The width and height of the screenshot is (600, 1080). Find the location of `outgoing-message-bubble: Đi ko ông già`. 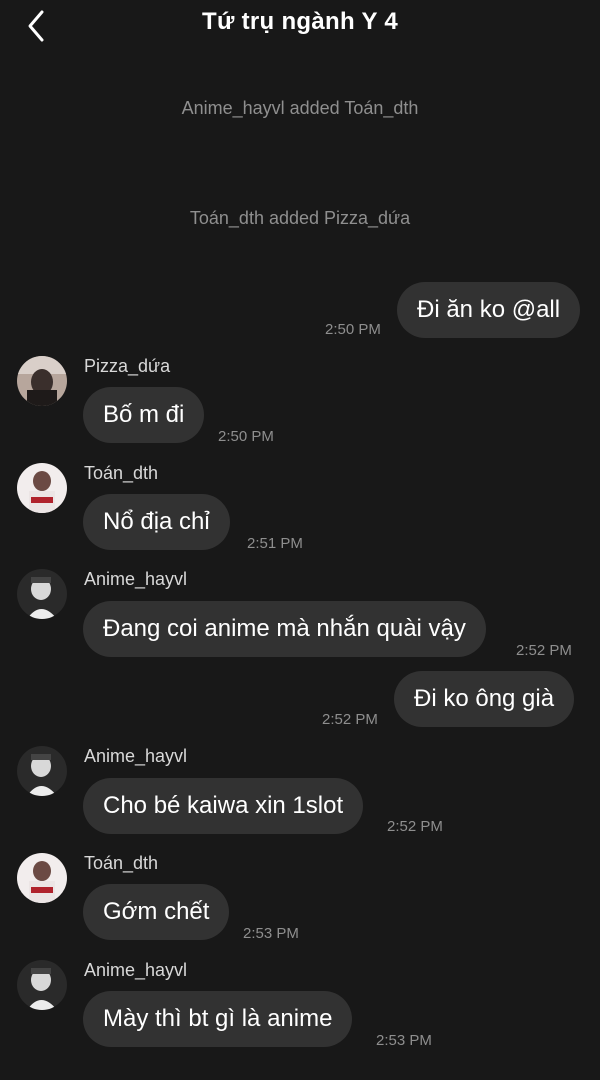

outgoing-message-bubble: Đi ko ông già is located at coordinates (484, 699).